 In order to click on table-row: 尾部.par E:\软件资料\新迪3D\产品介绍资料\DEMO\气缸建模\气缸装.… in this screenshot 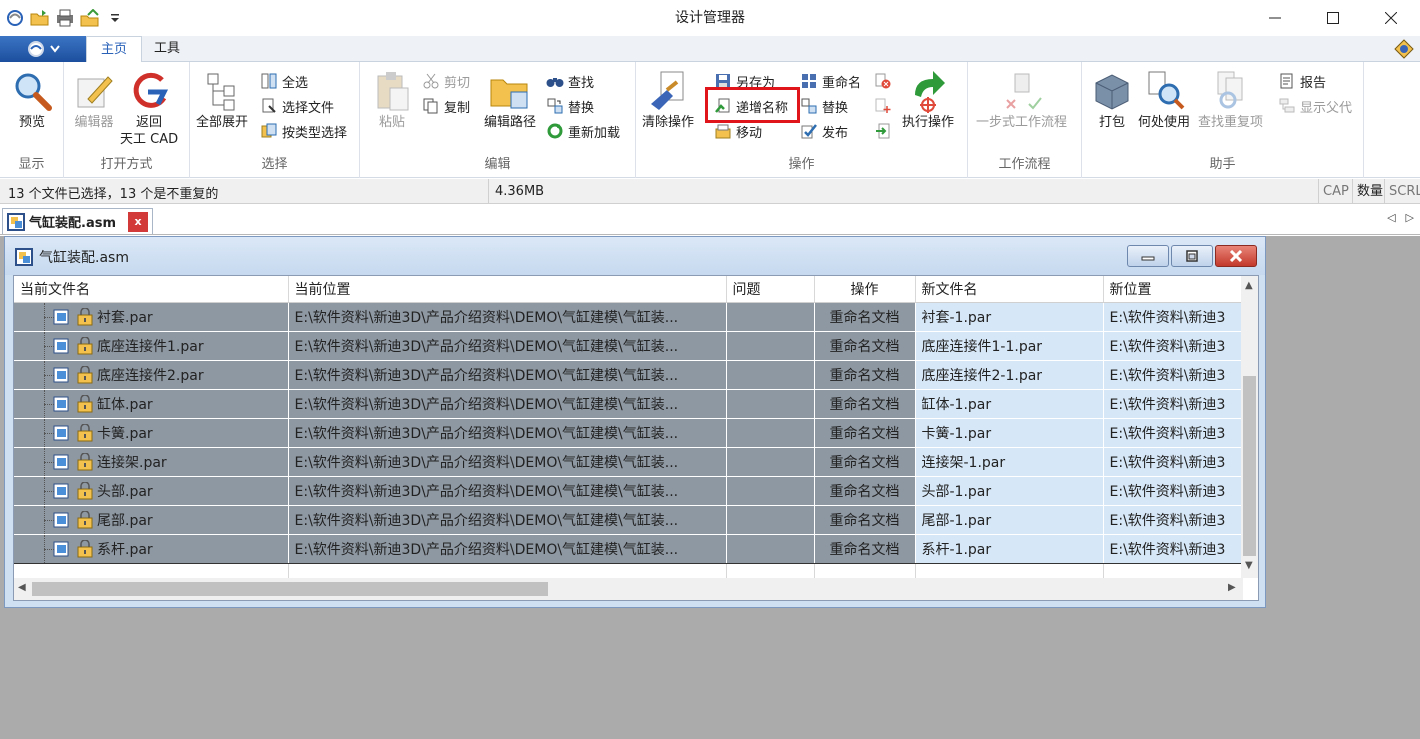, I will do `click(629, 520)`.